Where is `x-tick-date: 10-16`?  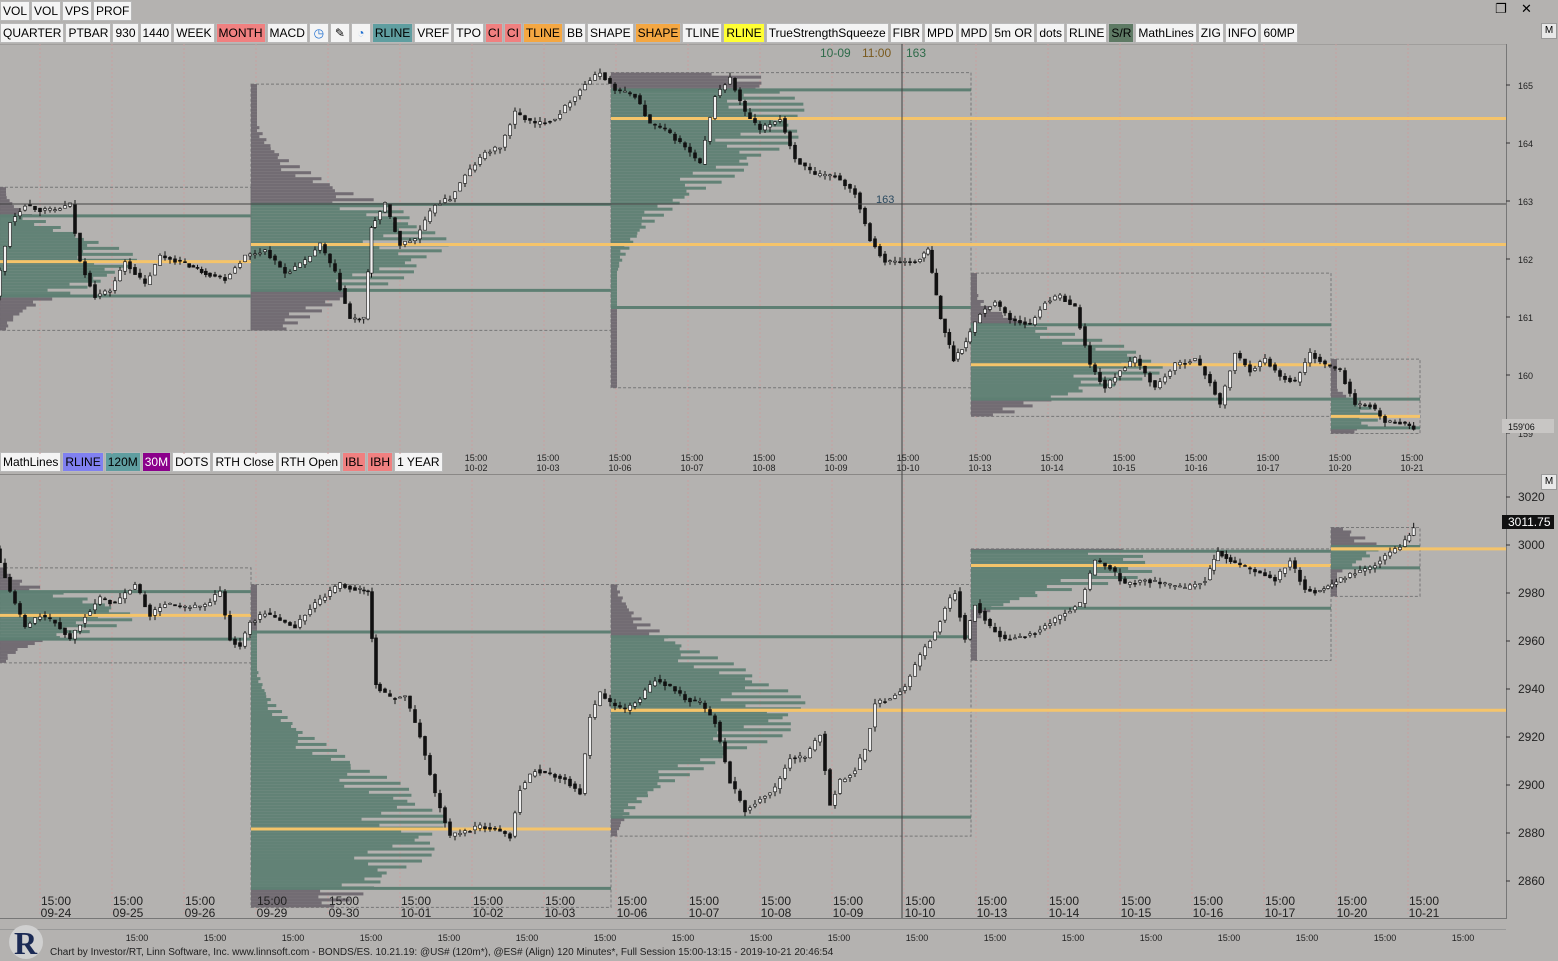
x-tick-date: 10-16 is located at coordinates (1208, 913).